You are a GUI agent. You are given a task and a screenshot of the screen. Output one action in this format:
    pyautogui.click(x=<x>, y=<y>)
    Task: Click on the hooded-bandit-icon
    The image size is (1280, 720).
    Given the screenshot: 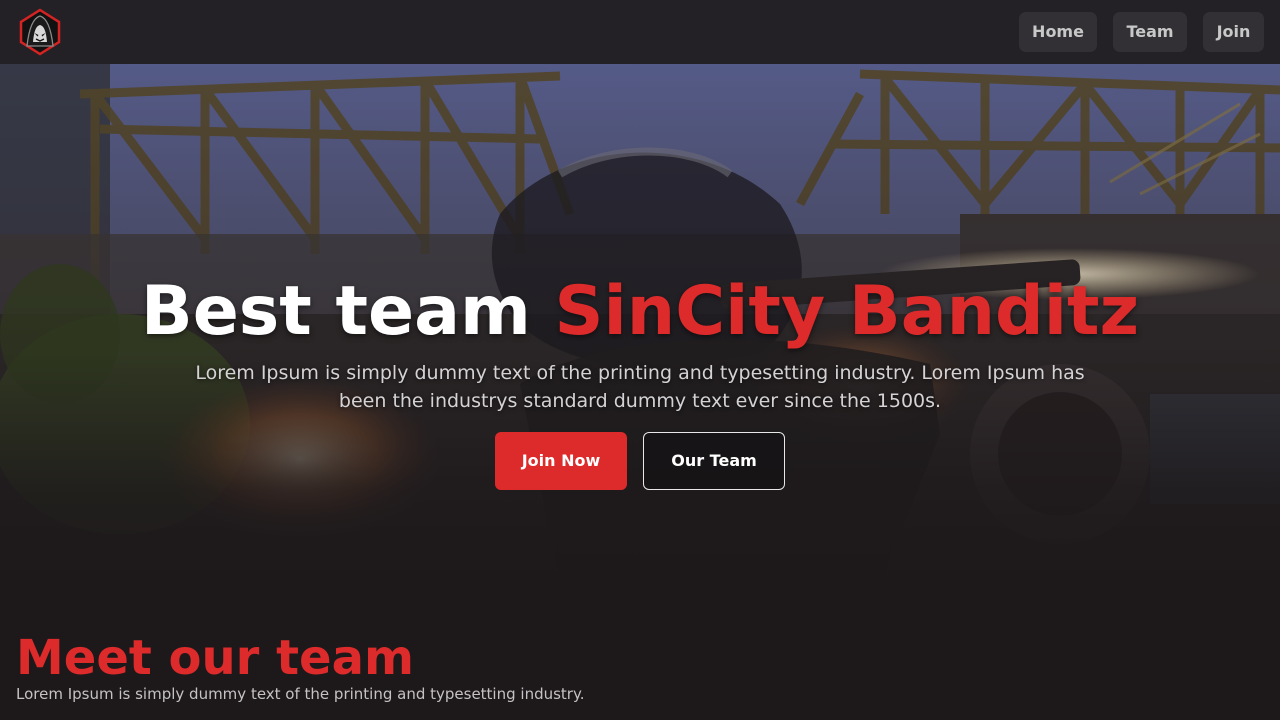 What is the action you would take?
    pyautogui.click(x=40, y=32)
    